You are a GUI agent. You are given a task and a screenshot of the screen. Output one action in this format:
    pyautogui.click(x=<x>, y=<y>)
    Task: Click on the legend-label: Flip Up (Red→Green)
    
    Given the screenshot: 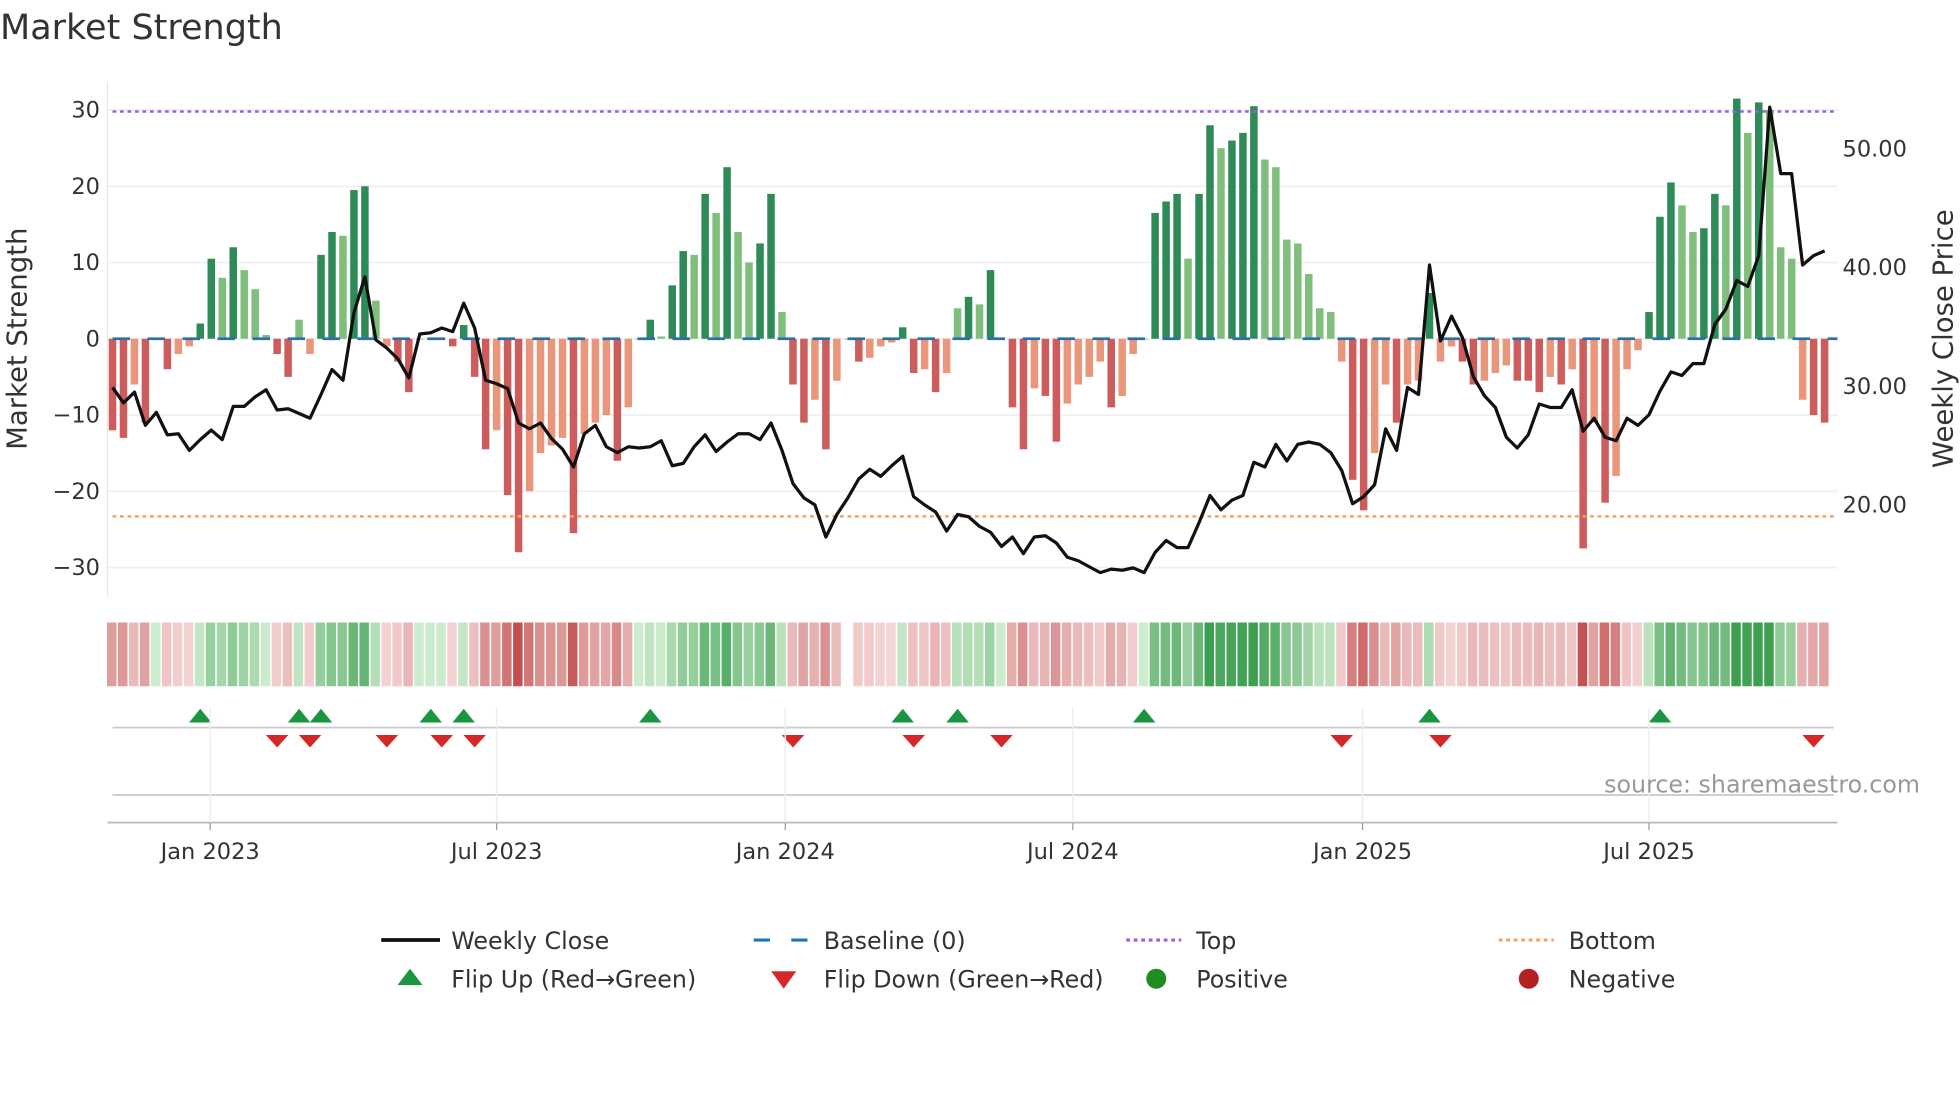 What is the action you would take?
    pyautogui.click(x=573, y=980)
    